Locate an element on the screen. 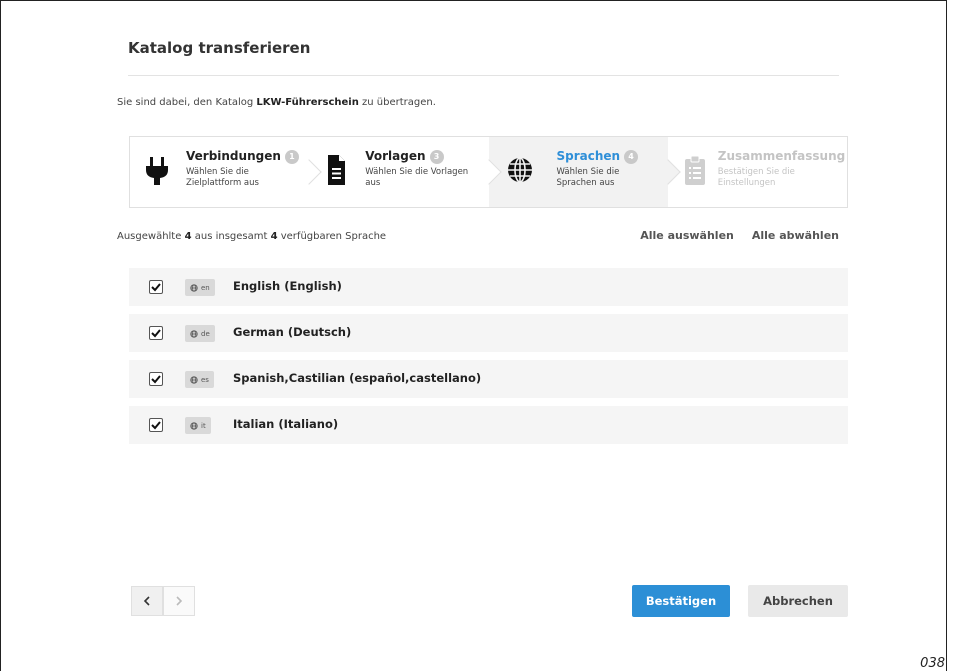 Image resolution: width=957 pixels, height=671 pixels. deselect-all-link: Alle abwählen is located at coordinates (795, 235).